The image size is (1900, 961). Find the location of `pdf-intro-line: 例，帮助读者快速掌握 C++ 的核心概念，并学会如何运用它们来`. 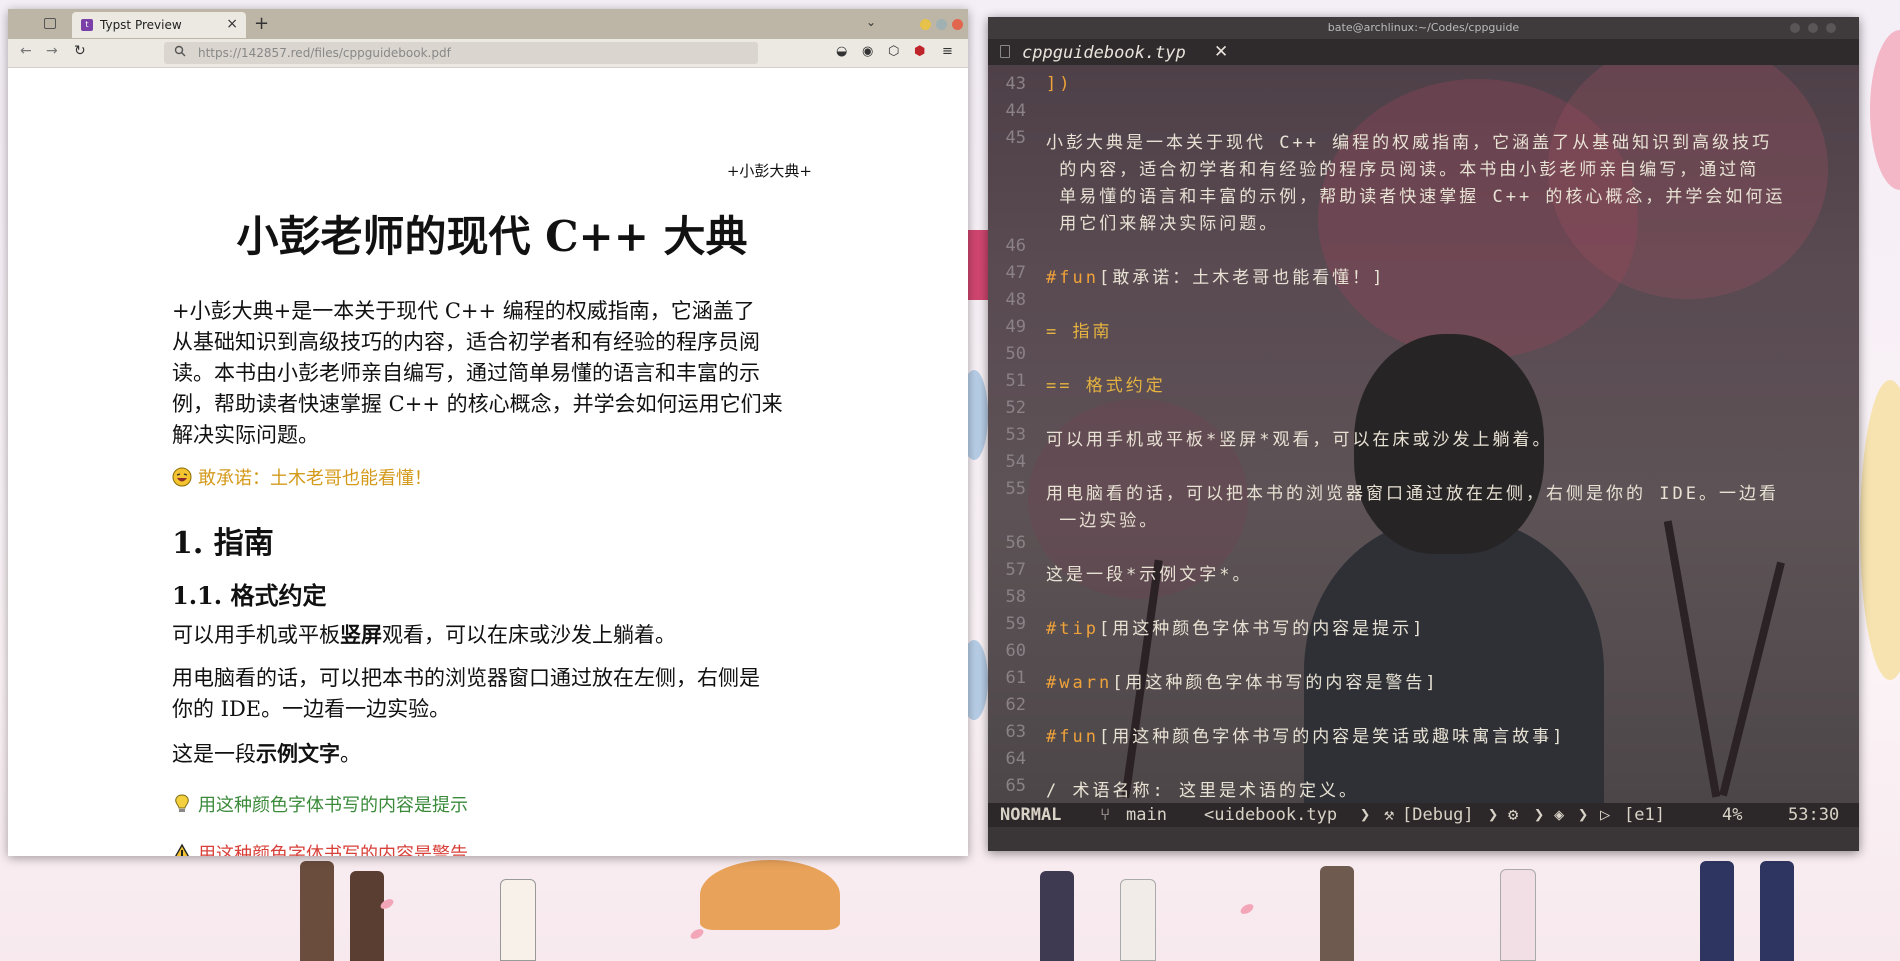

pdf-intro-line: 例，帮助读者快速掌握 C++ 的核心概念，并学会如何运用它们来 is located at coordinates (477, 404).